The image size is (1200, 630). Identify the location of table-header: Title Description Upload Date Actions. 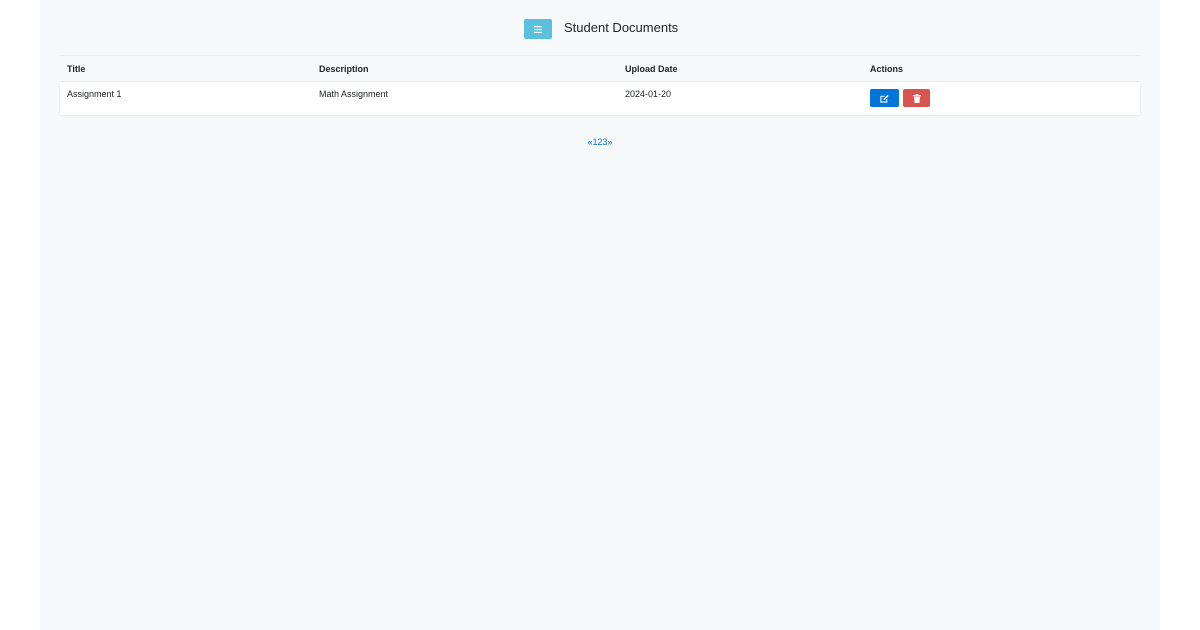
(600, 68).